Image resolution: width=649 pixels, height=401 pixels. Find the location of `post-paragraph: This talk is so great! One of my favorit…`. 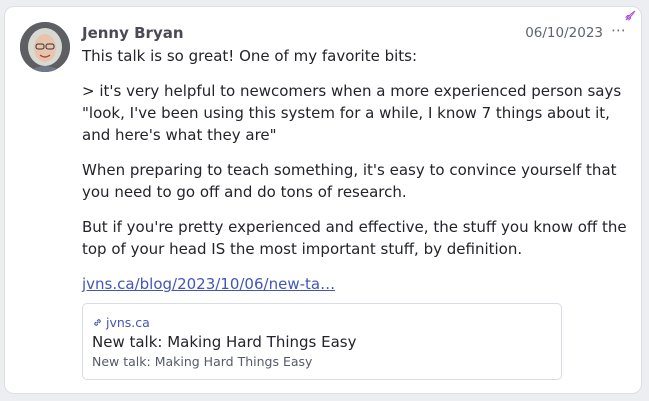

post-paragraph: This talk is so great! One of my favorit… is located at coordinates (250, 56).